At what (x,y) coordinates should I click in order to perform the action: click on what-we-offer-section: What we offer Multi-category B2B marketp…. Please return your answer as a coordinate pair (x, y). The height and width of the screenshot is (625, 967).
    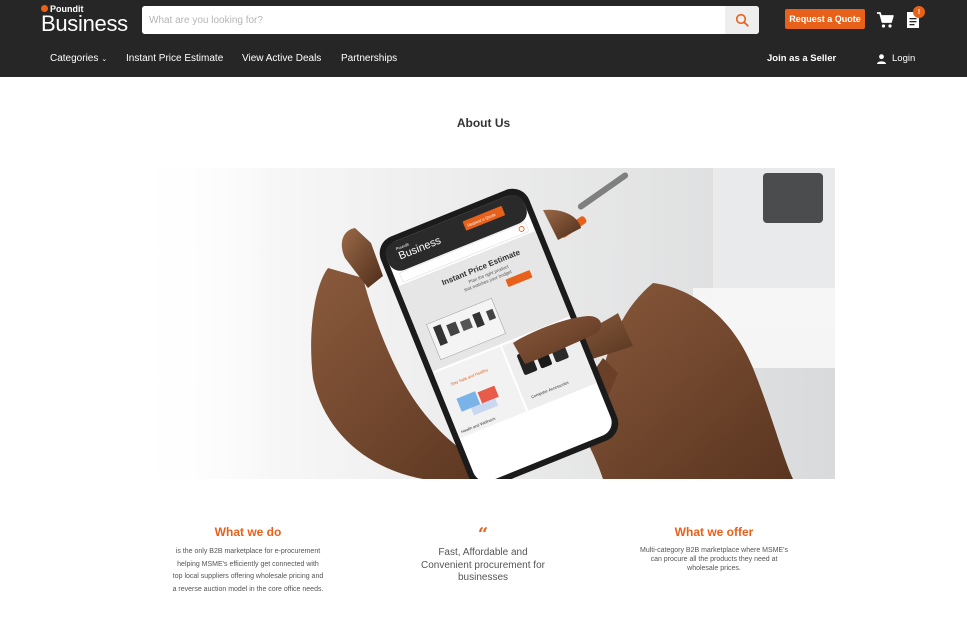
    Looking at the image, I should click on (714, 549).